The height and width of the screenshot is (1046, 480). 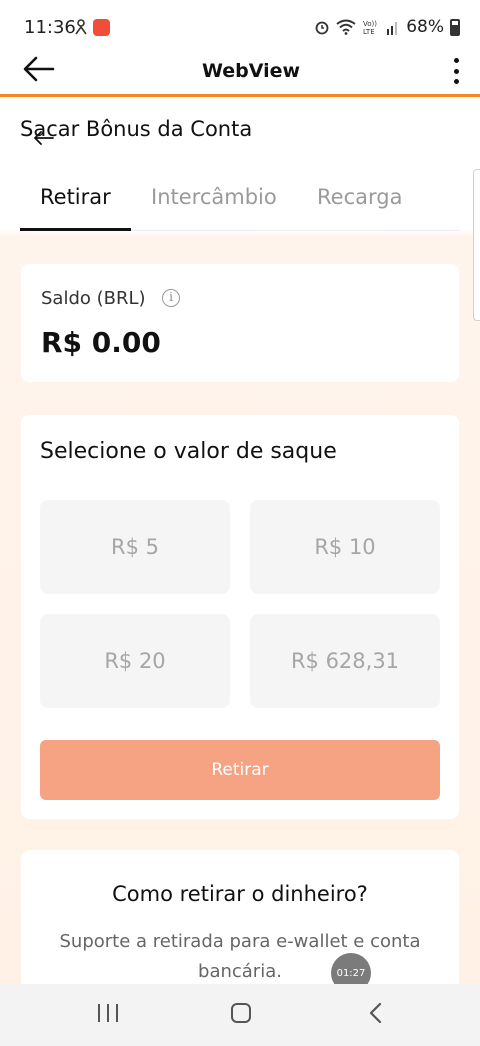 I want to click on amount-option-5: R$ 5, so click(x=135, y=547).